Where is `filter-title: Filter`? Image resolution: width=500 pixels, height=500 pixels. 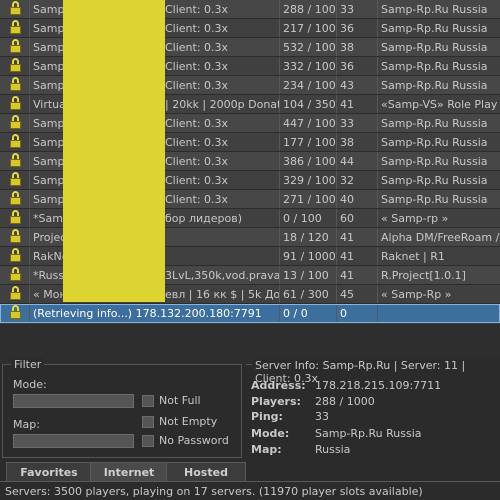
filter-title: Filter is located at coordinates (28, 364).